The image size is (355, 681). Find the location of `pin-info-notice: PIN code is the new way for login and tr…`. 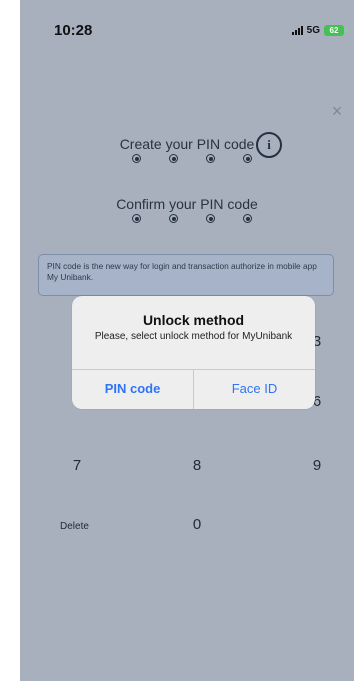

pin-info-notice: PIN code is the new way for login and tr… is located at coordinates (186, 275).